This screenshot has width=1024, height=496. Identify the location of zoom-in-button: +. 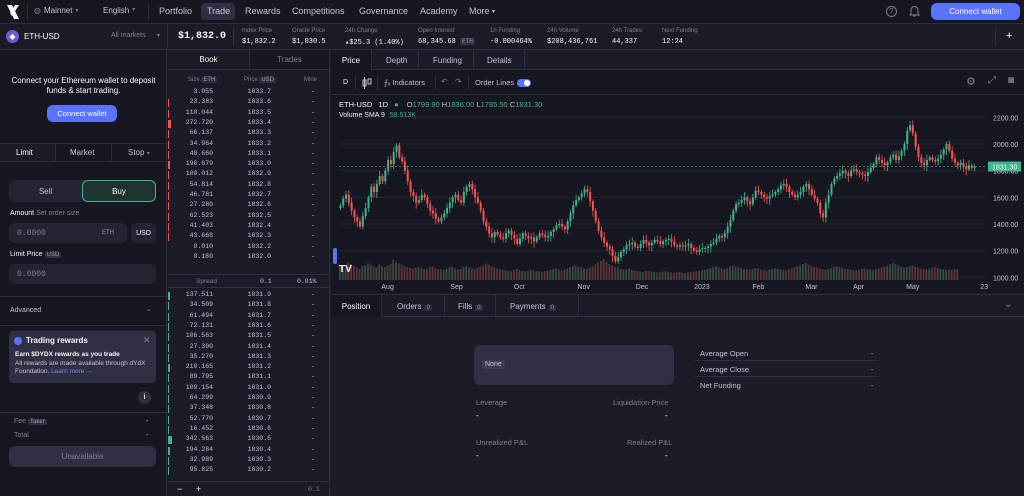
(198, 489).